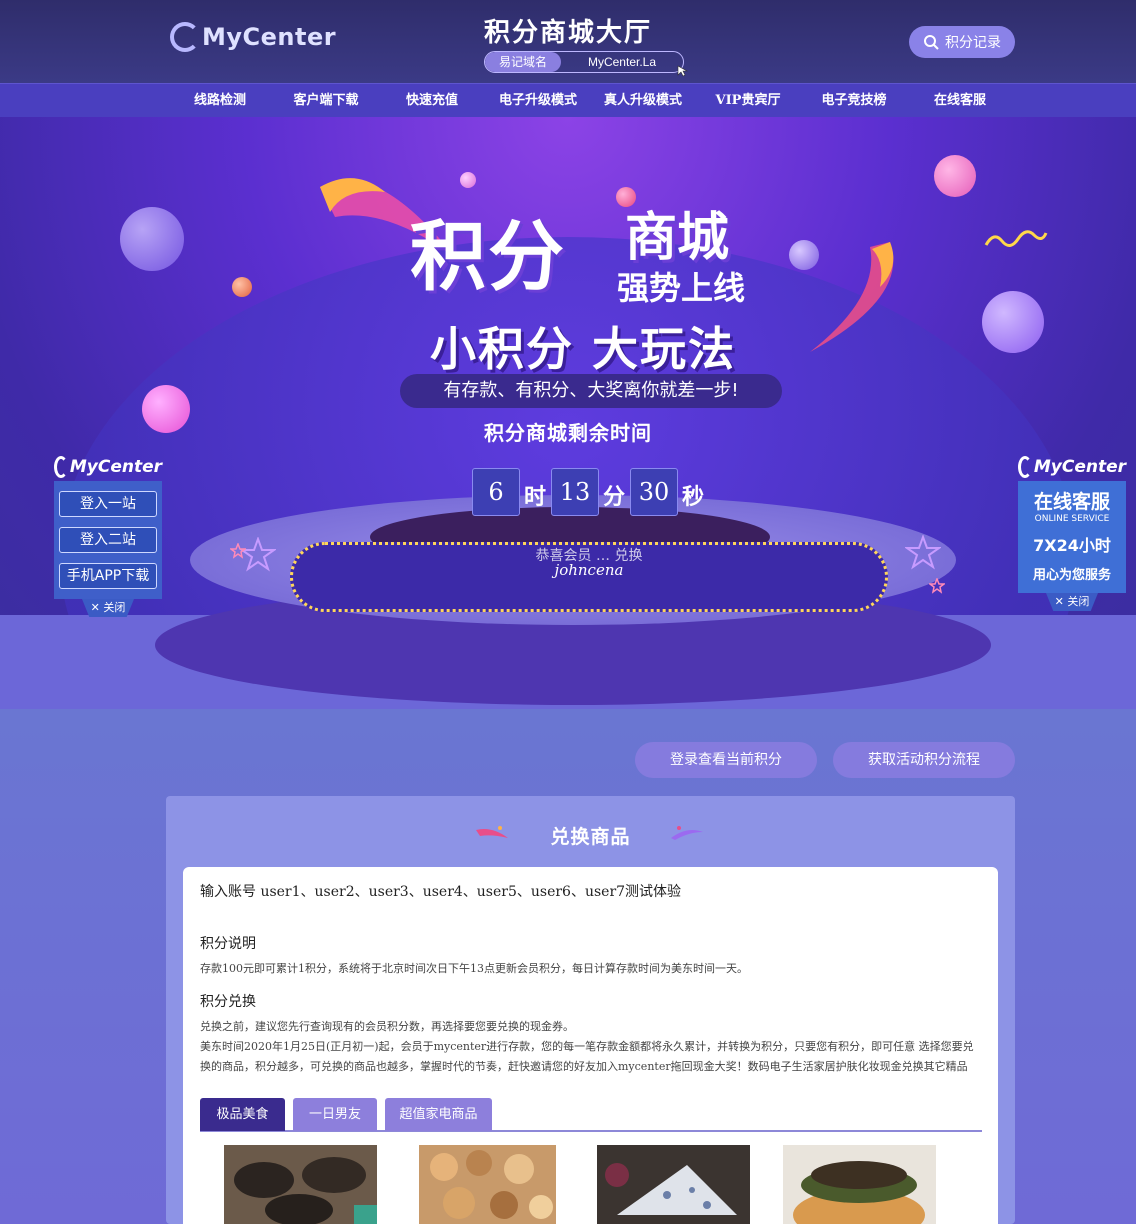 The image size is (1136, 1224). What do you see at coordinates (748, 101) in the screenshot?
I see `nav-item-vip-hall: VIP贵宾厅` at bounding box center [748, 101].